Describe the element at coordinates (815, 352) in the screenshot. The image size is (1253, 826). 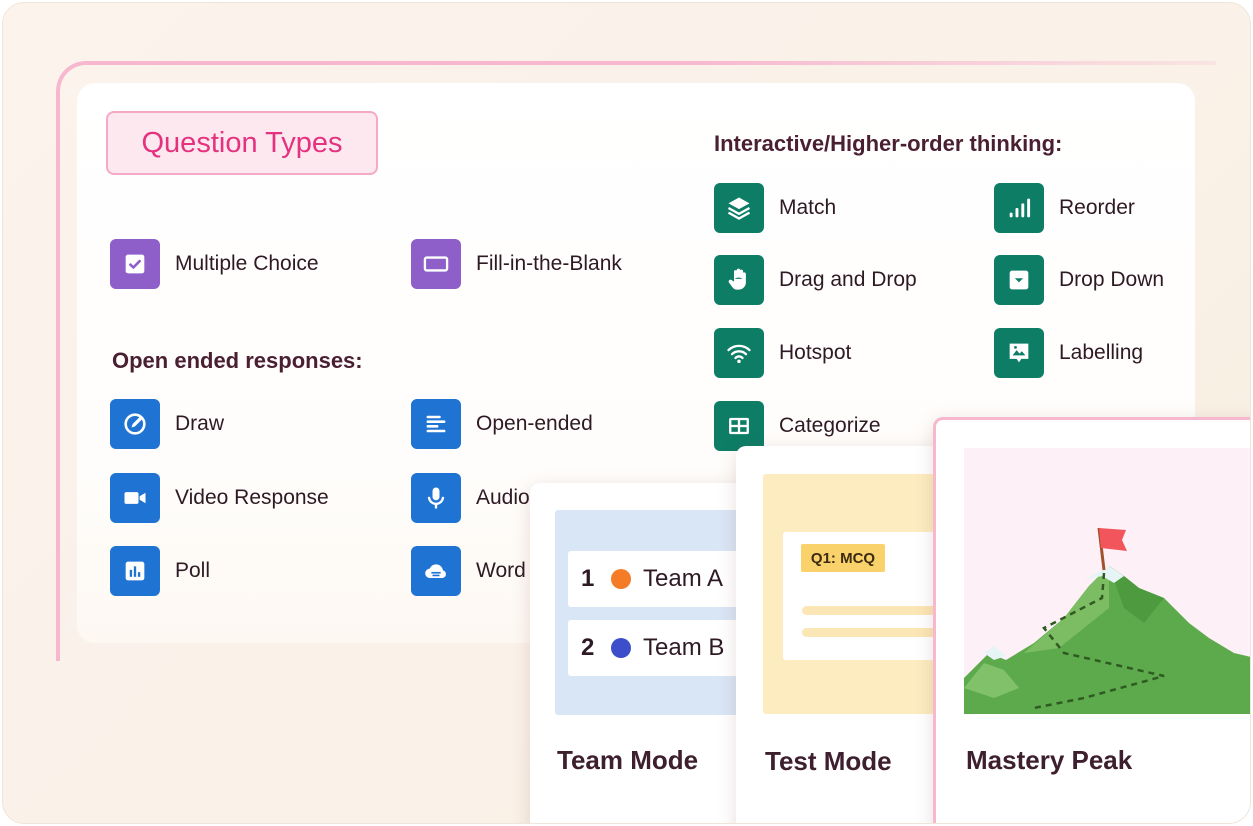
I see `item-label: Hotspot` at that location.